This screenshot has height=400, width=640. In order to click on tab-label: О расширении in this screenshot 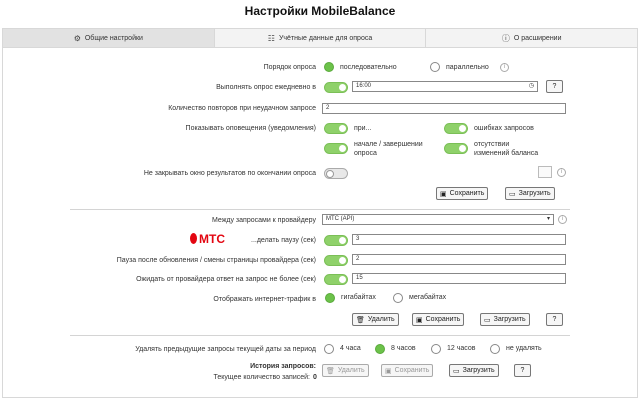, I will do `click(537, 38)`.